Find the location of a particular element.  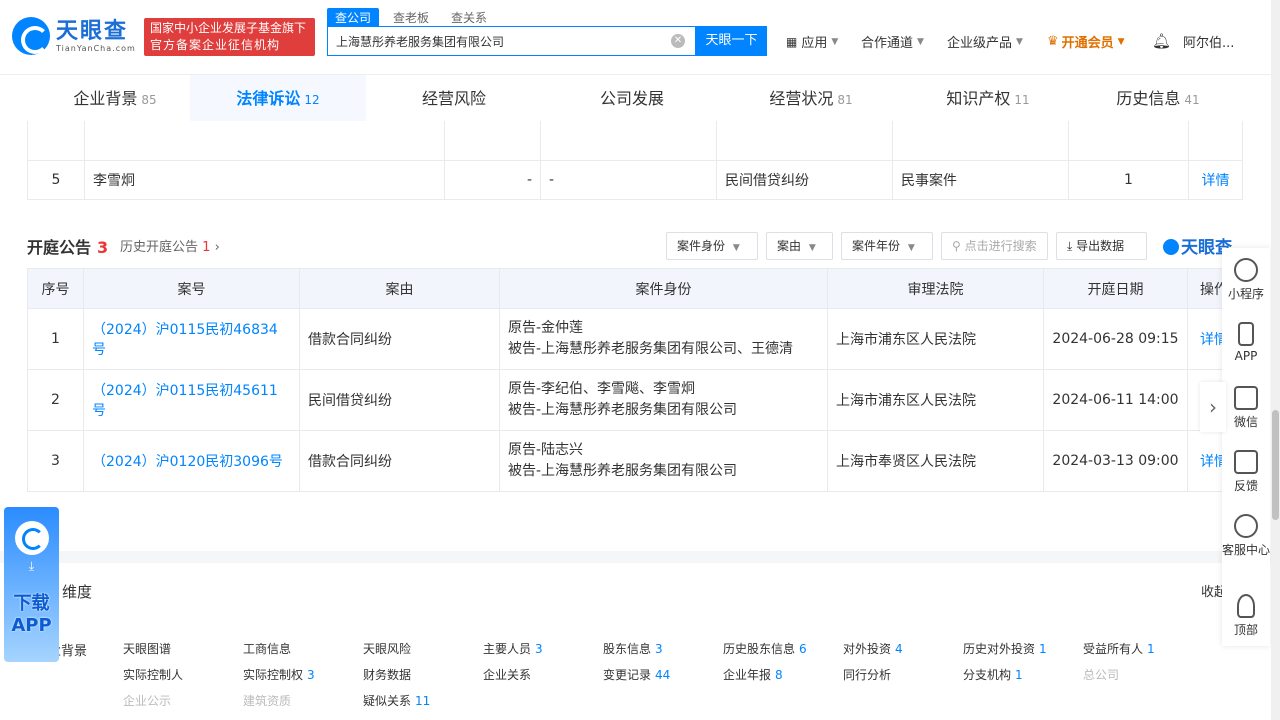

sidebar-app: APP is located at coordinates (1246, 342).